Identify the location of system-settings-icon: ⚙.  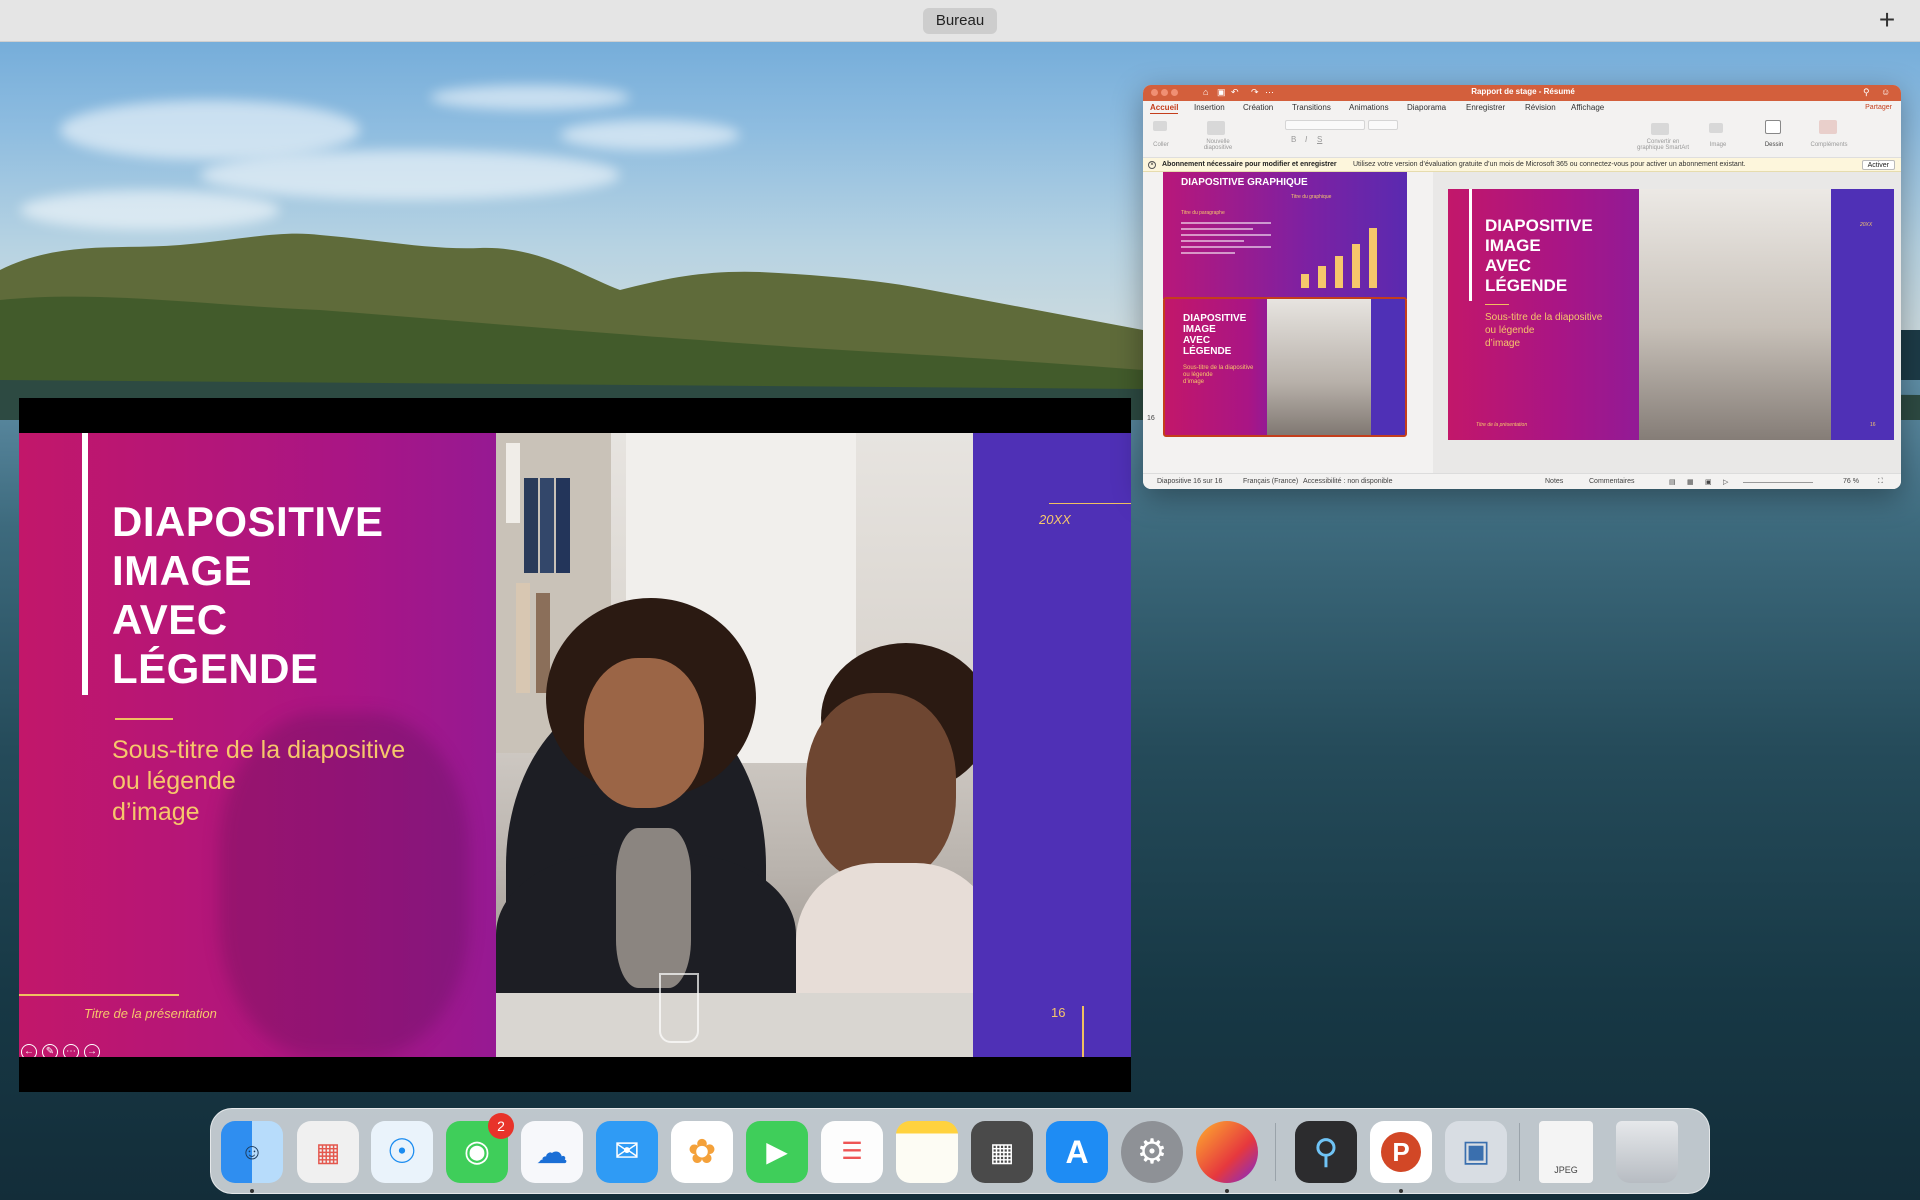
(1152, 1152).